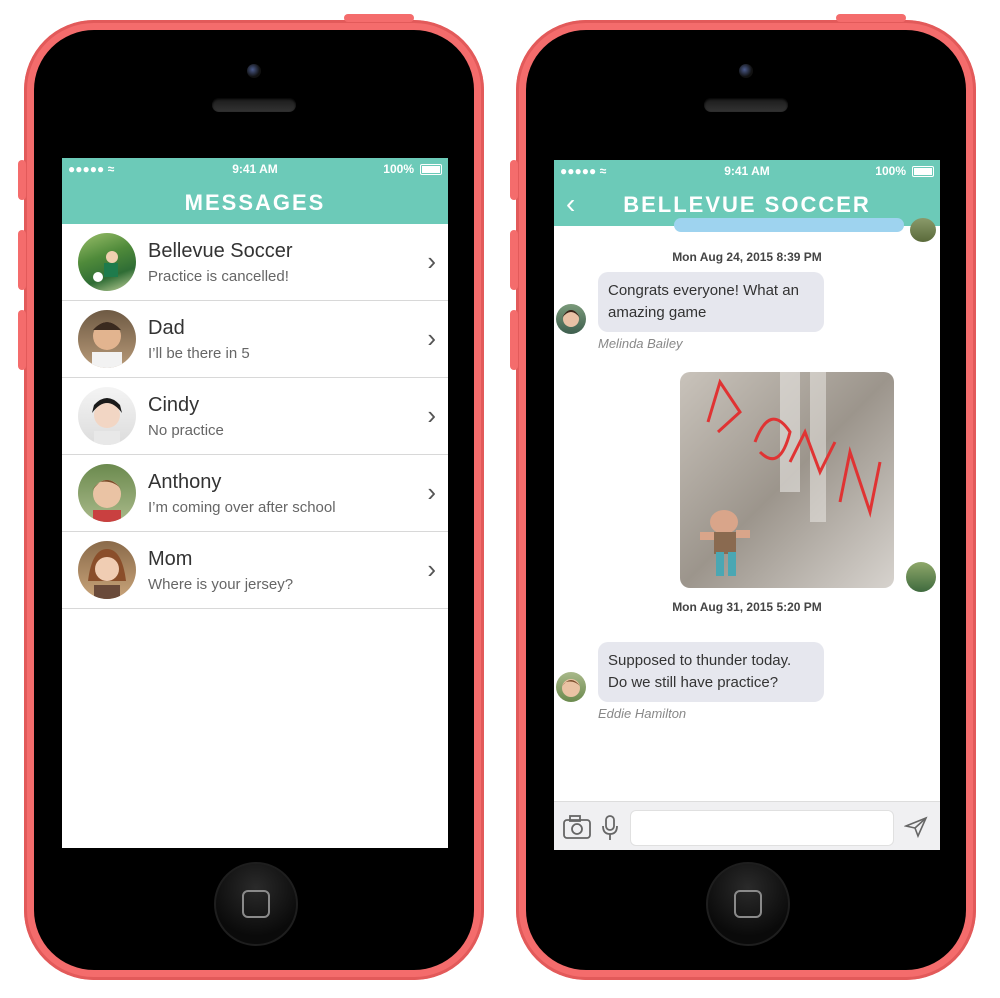 The image size is (1000, 998). I want to click on compose-bar, so click(747, 825).